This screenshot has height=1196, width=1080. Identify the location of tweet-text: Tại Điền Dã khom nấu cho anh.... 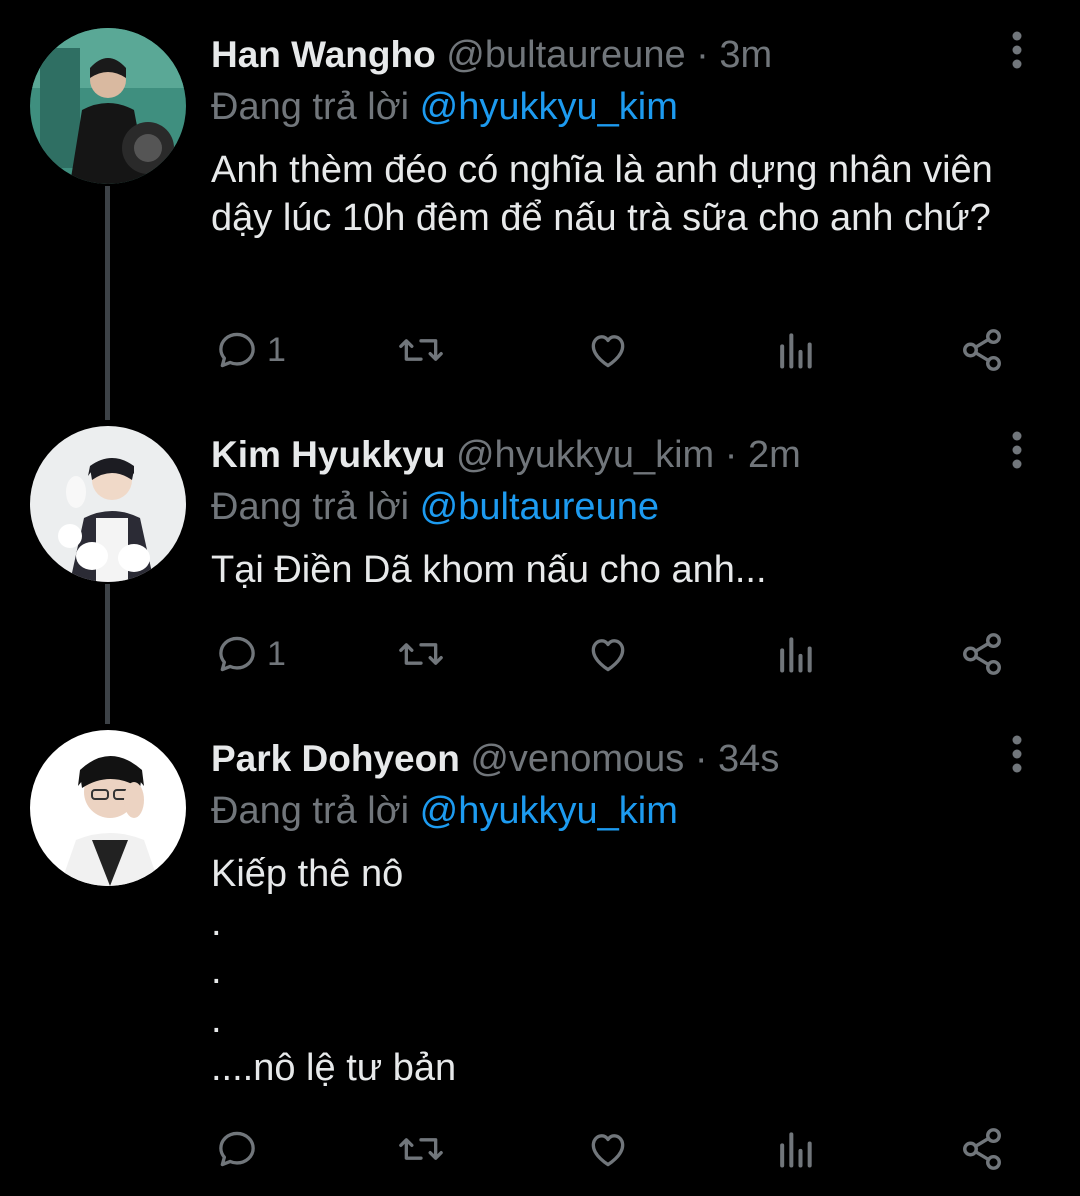
(489, 570).